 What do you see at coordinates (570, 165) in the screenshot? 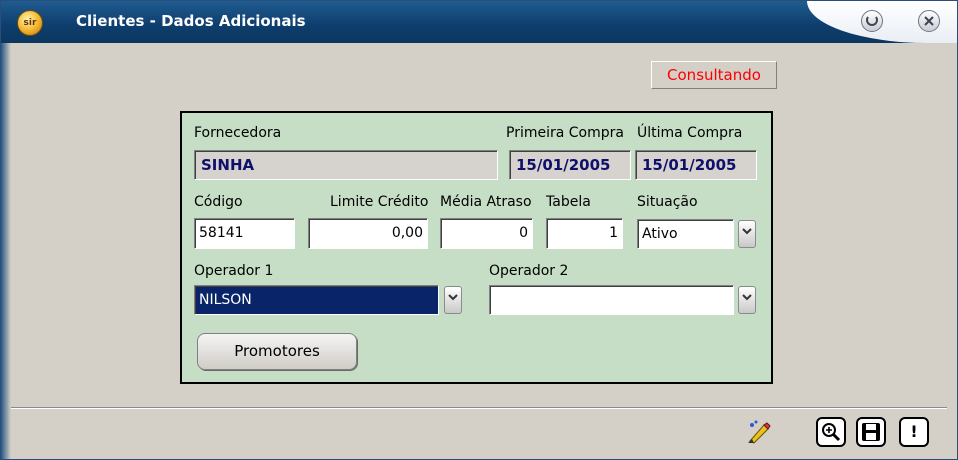
I see `primeira-compra-field: 15/01/2005` at bounding box center [570, 165].